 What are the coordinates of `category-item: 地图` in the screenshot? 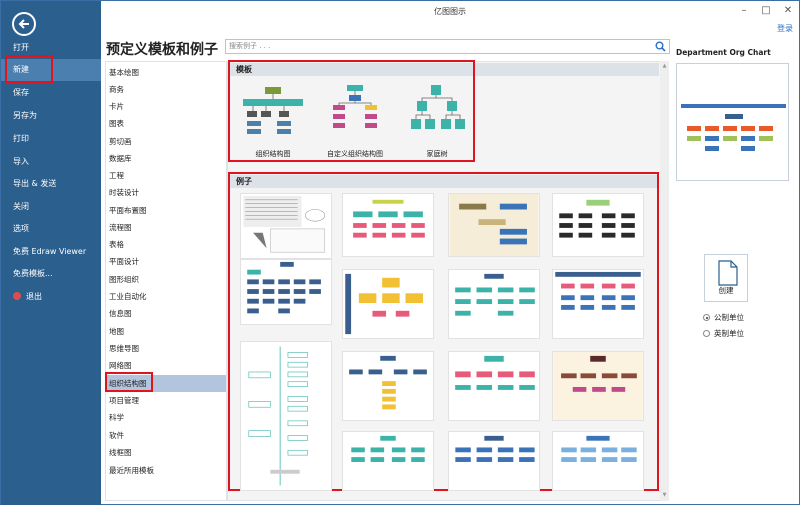 It's located at (166, 331).